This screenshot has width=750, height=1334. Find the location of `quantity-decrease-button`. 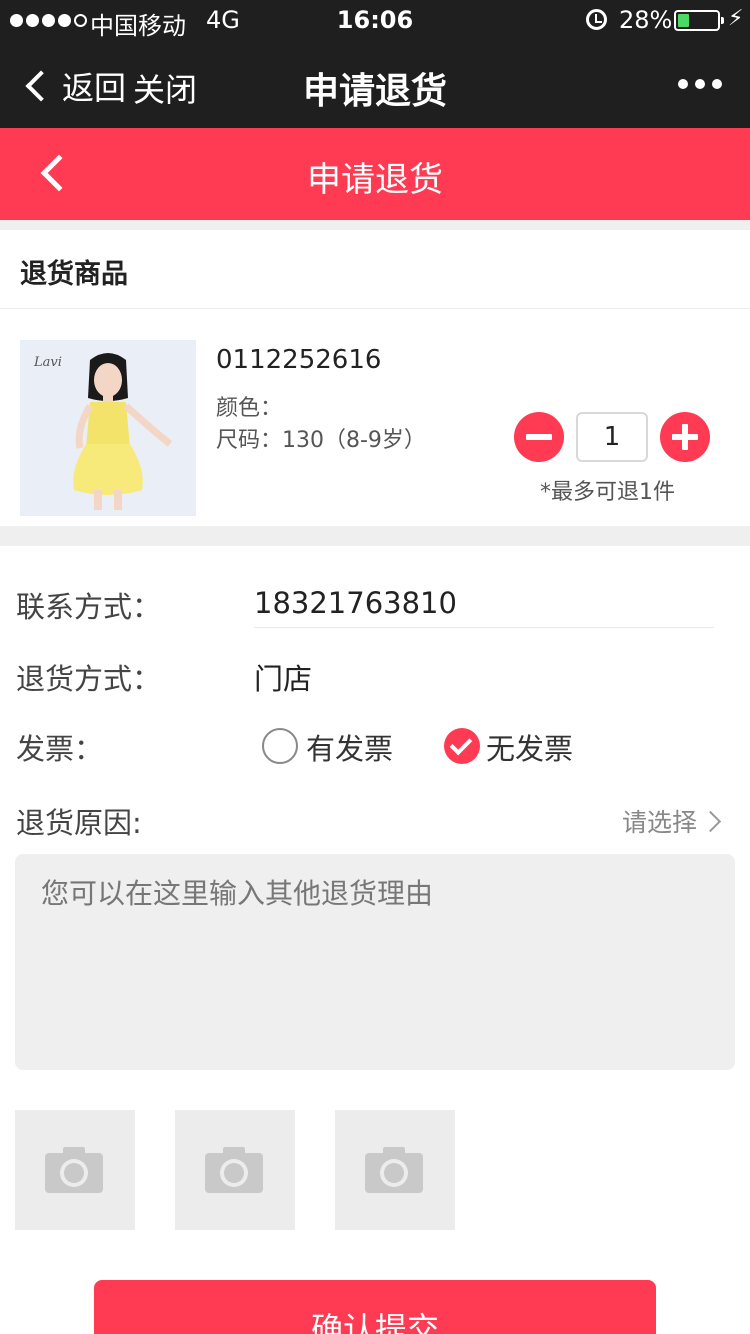

quantity-decrease-button is located at coordinates (539, 437).